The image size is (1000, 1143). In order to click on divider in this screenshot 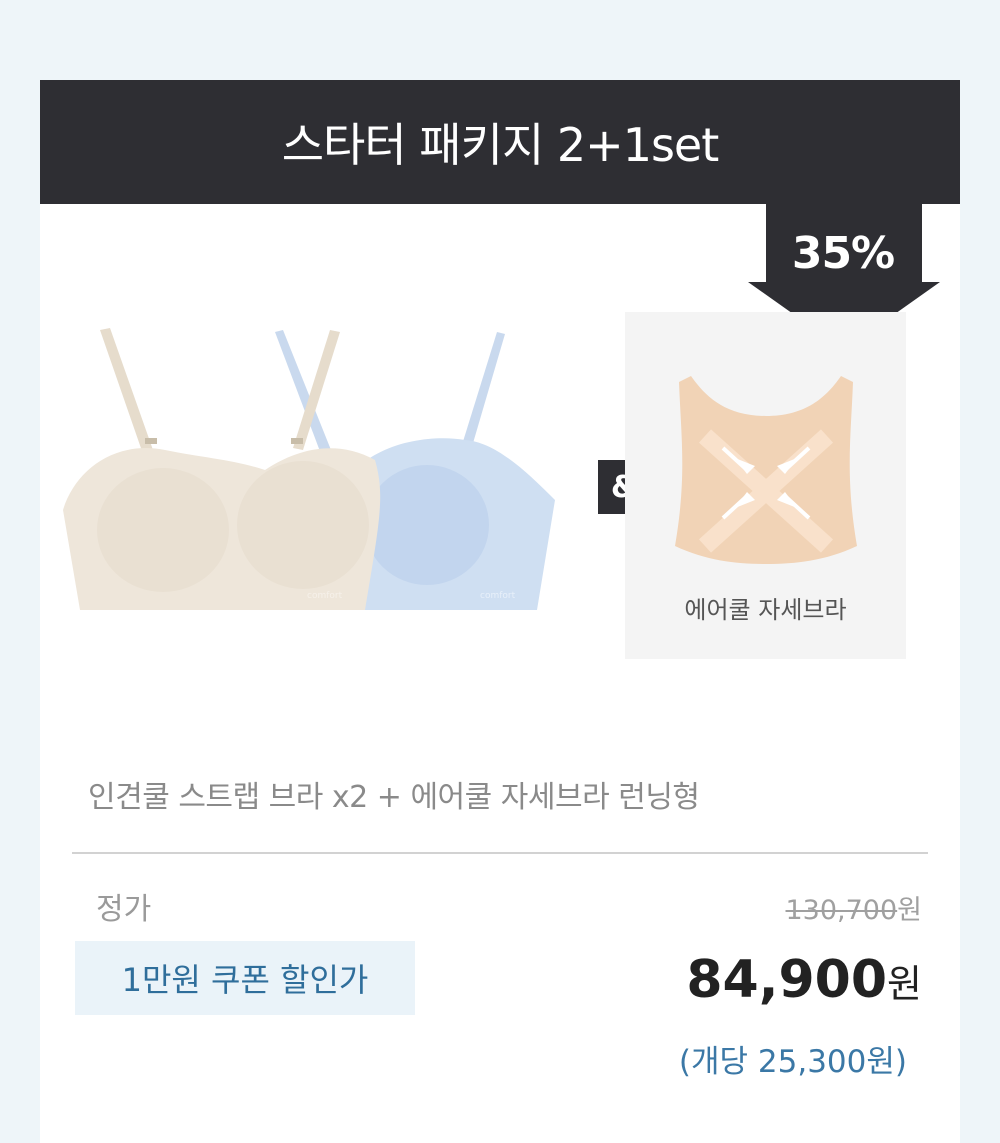, I will do `click(500, 853)`.